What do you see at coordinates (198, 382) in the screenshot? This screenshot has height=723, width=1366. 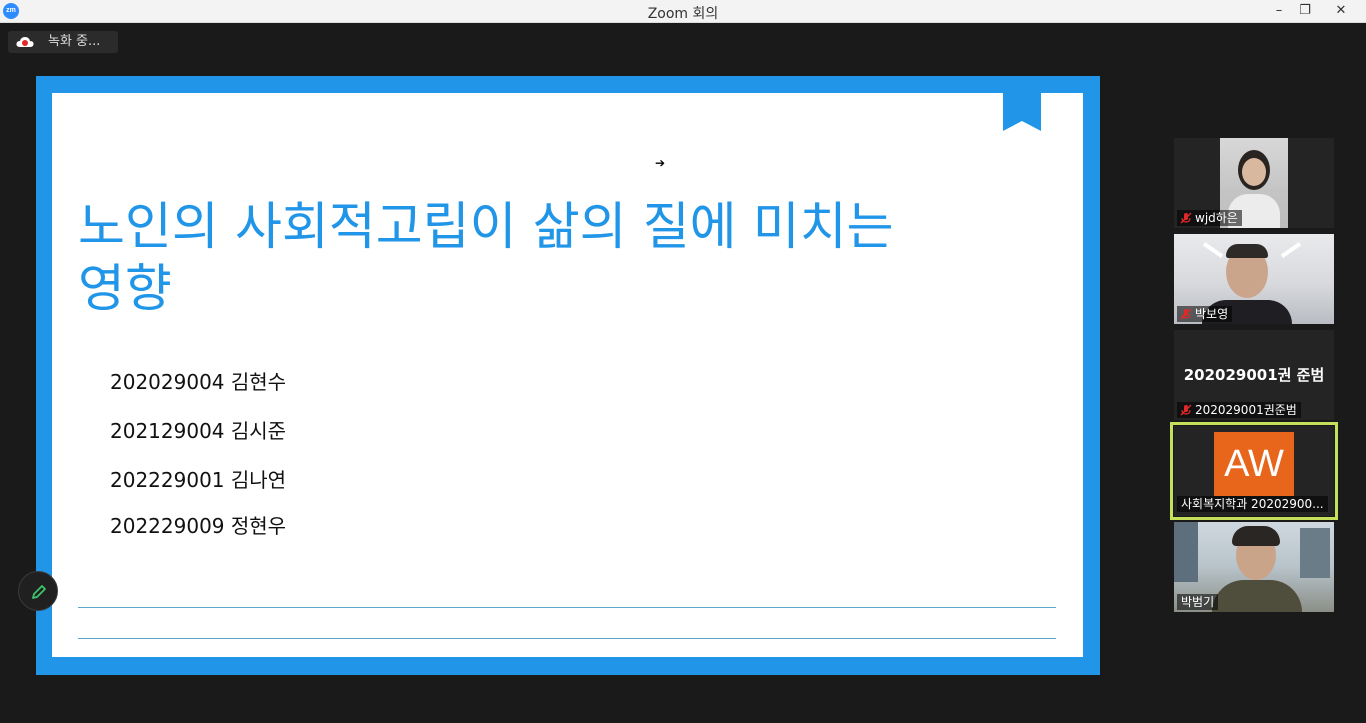 I see `member-entry: 202029004 김현수` at bounding box center [198, 382].